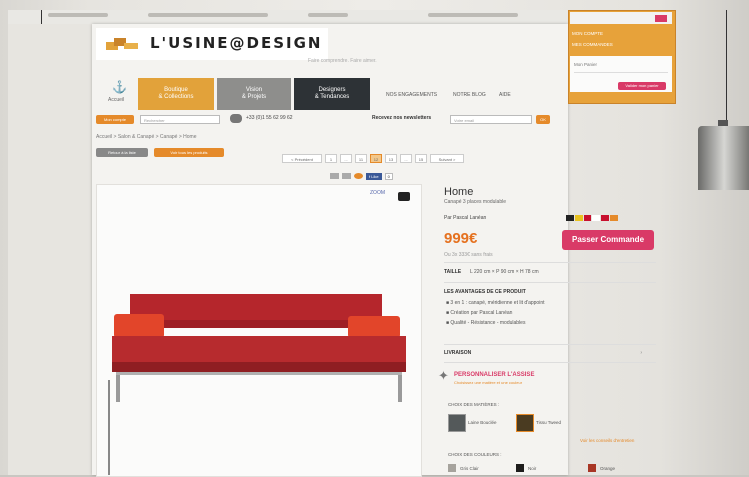 The width and height of the screenshot is (749, 477). What do you see at coordinates (421, 158) in the screenshot?
I see `pager-page: 15` at bounding box center [421, 158].